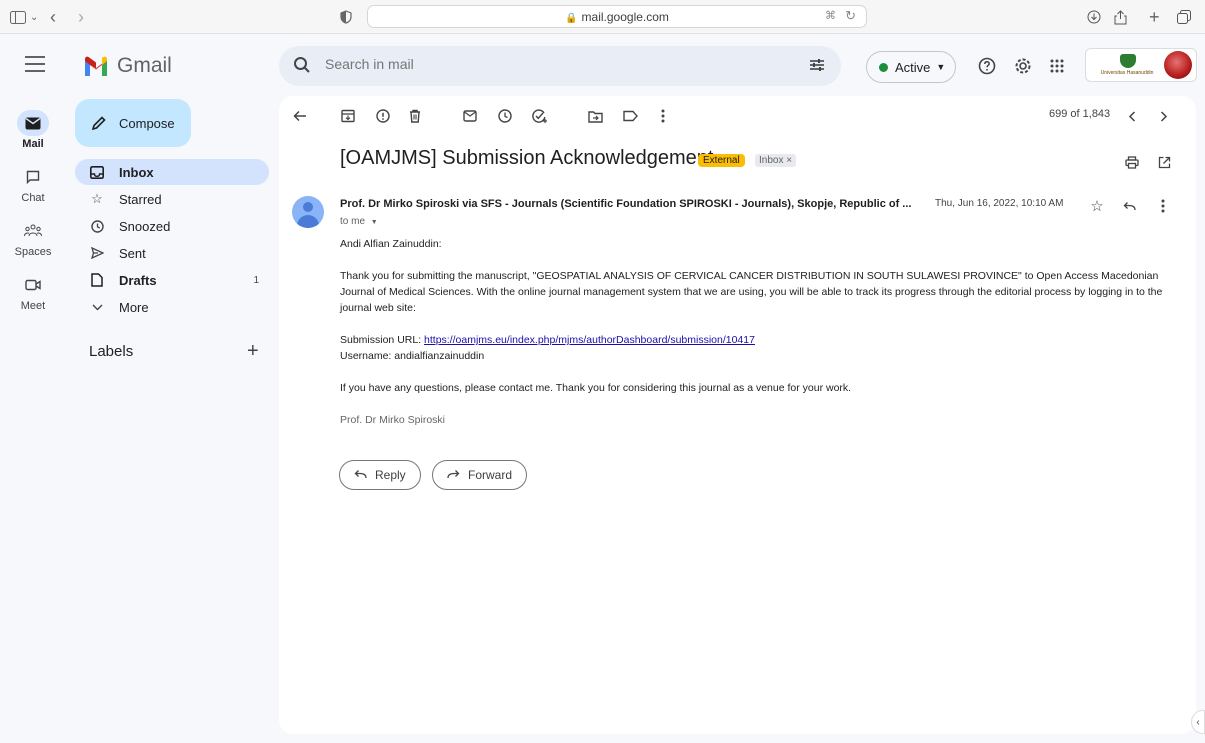 The width and height of the screenshot is (1205, 743). What do you see at coordinates (172, 226) in the screenshot?
I see `sidebar-item-snoozed: Snoozed` at bounding box center [172, 226].